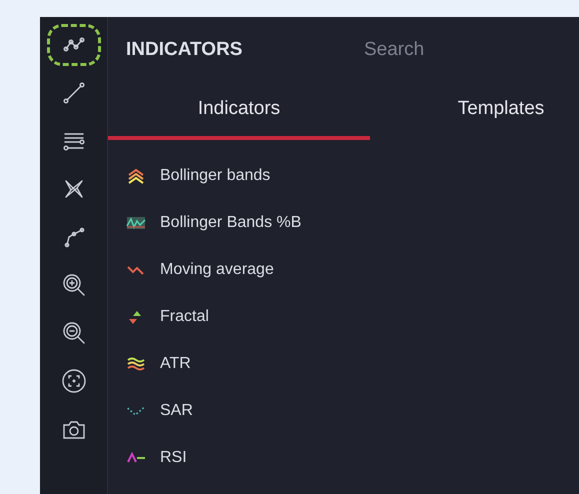 Image resolution: width=579 pixels, height=494 pixels. I want to click on search-field: Search, so click(454, 50).